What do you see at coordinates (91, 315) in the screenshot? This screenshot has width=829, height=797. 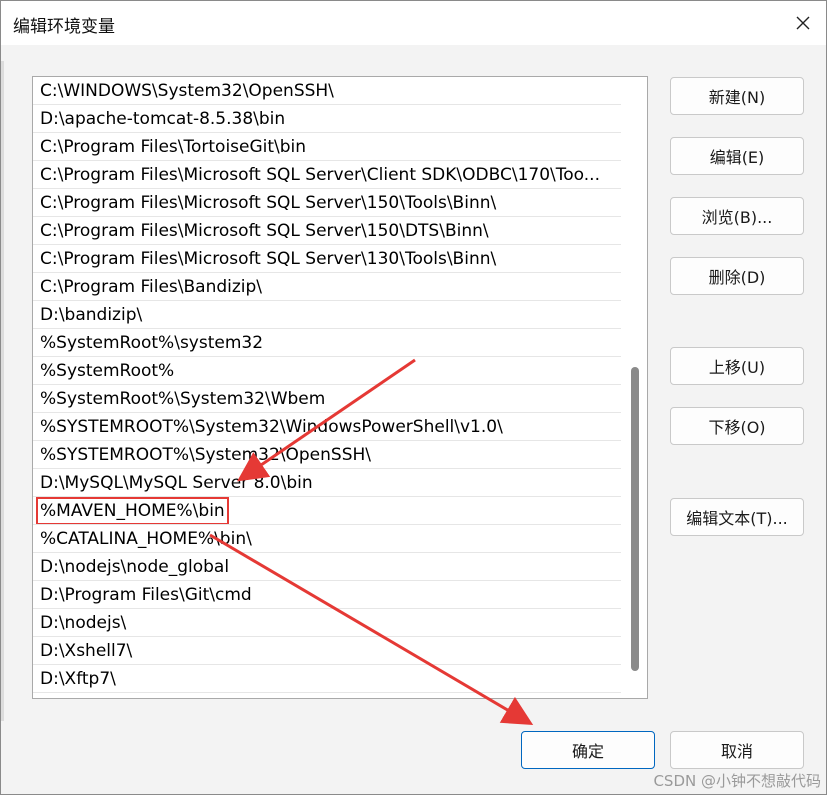 I see `path-list-item-text: D:\bandizip\` at bounding box center [91, 315].